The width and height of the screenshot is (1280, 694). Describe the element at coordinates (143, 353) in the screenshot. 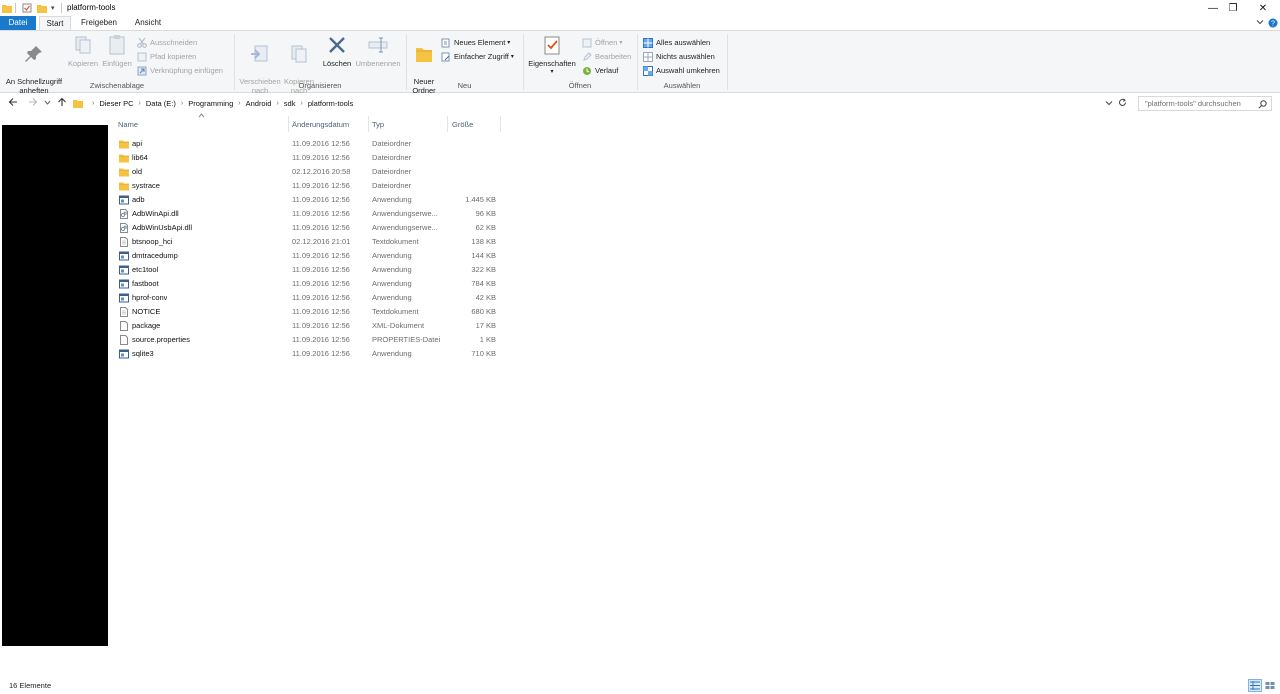

I see `file-name: sqlite3` at that location.